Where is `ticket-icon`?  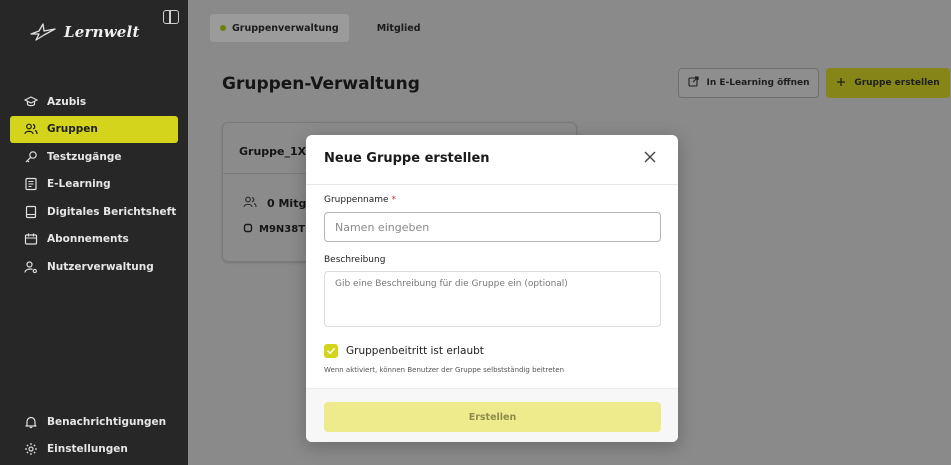
ticket-icon is located at coordinates (31, 239).